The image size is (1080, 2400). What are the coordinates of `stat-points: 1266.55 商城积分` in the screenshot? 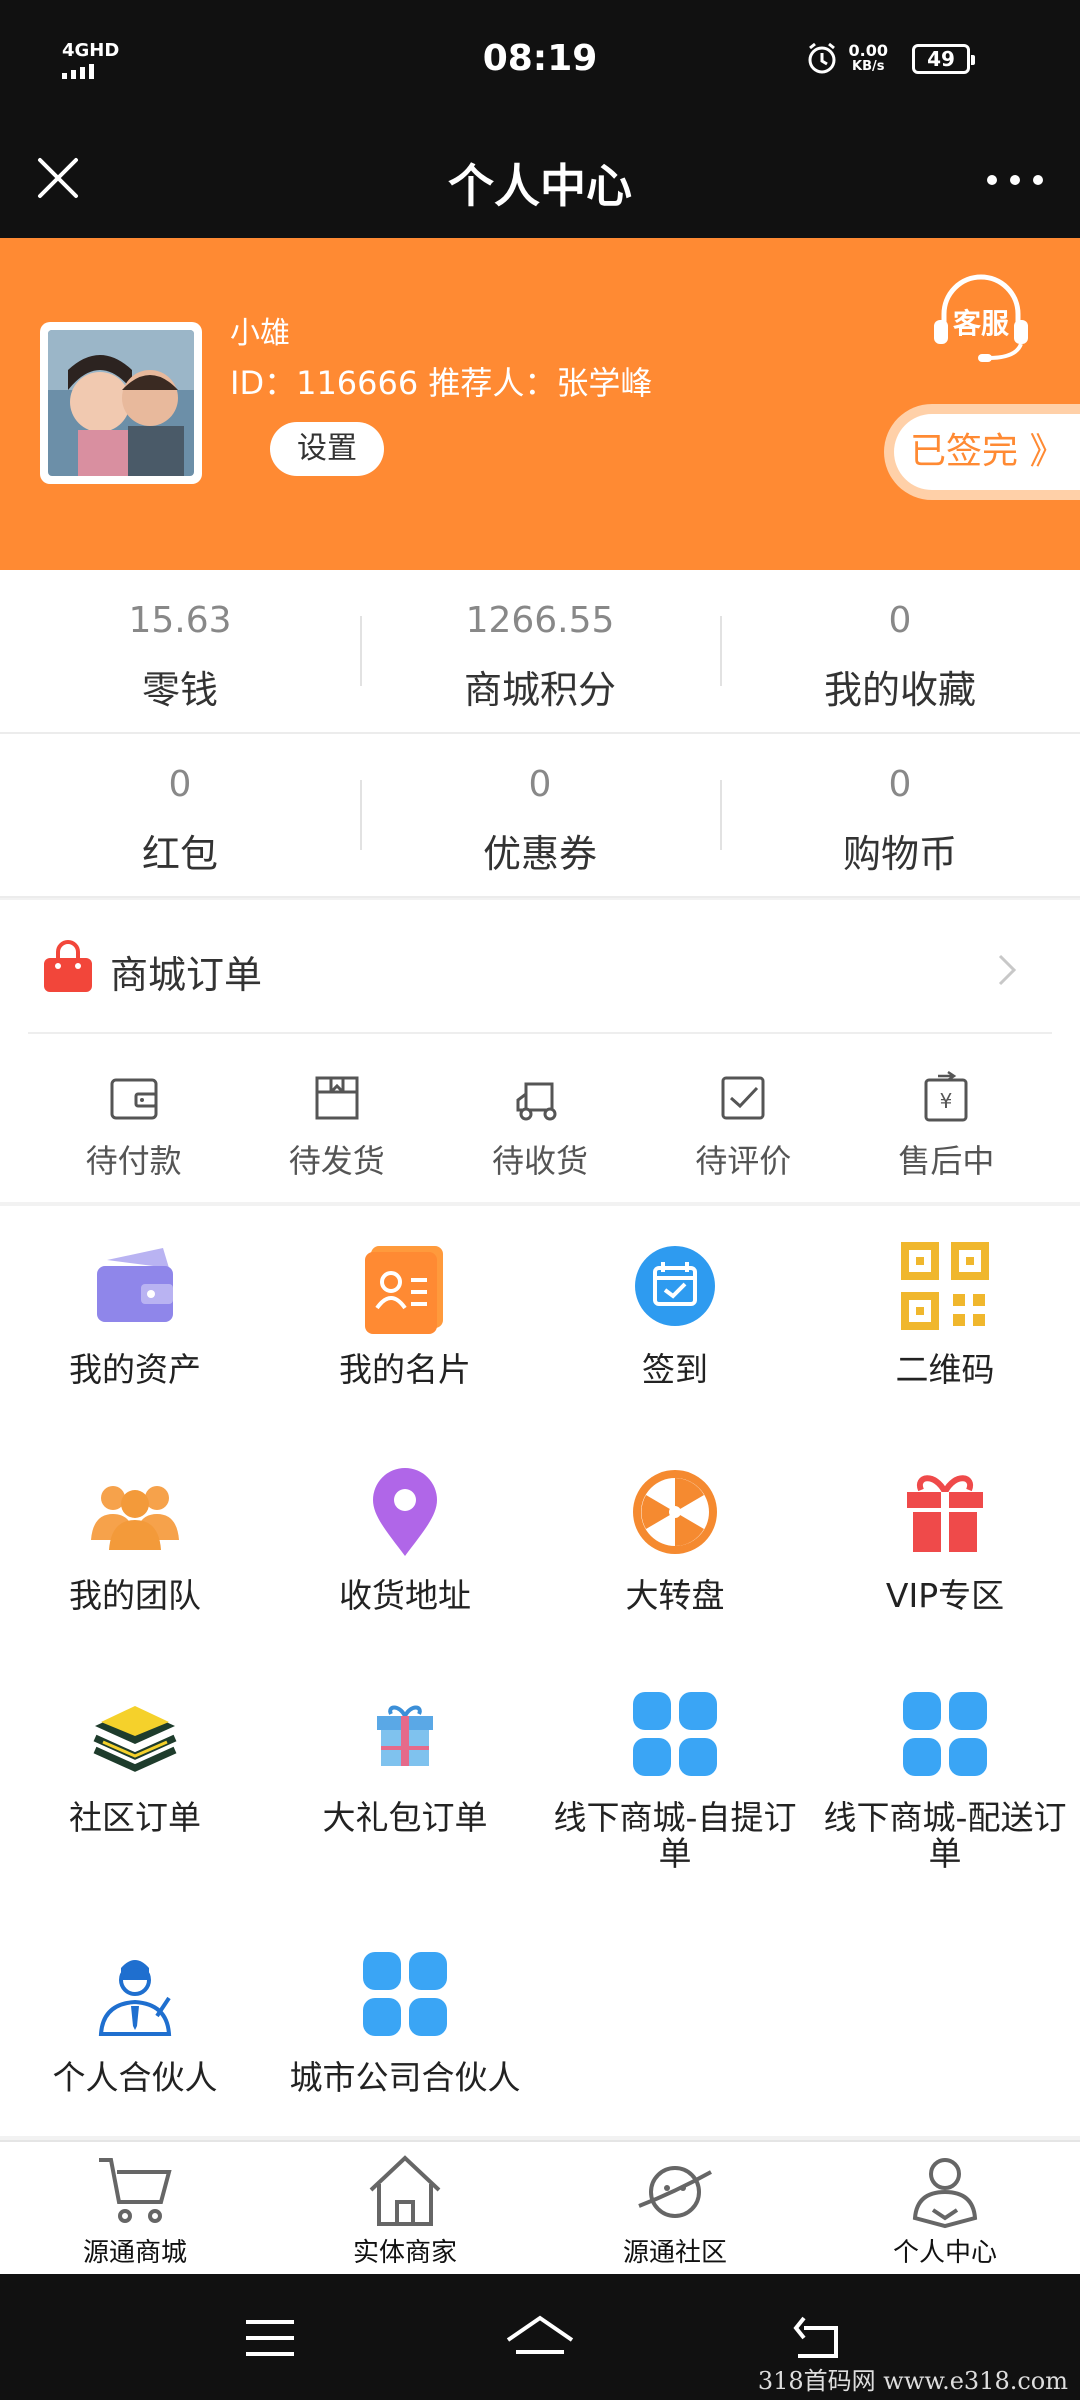 It's located at (540, 651).